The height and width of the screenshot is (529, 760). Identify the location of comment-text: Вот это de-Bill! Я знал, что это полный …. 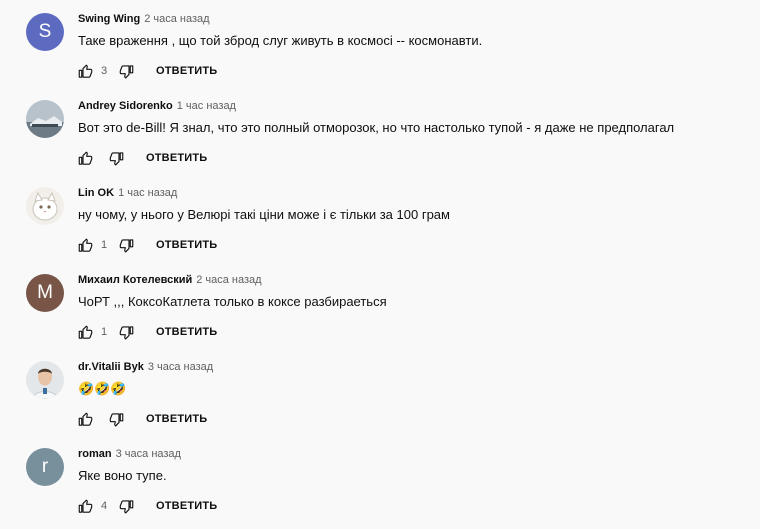
(376, 127).